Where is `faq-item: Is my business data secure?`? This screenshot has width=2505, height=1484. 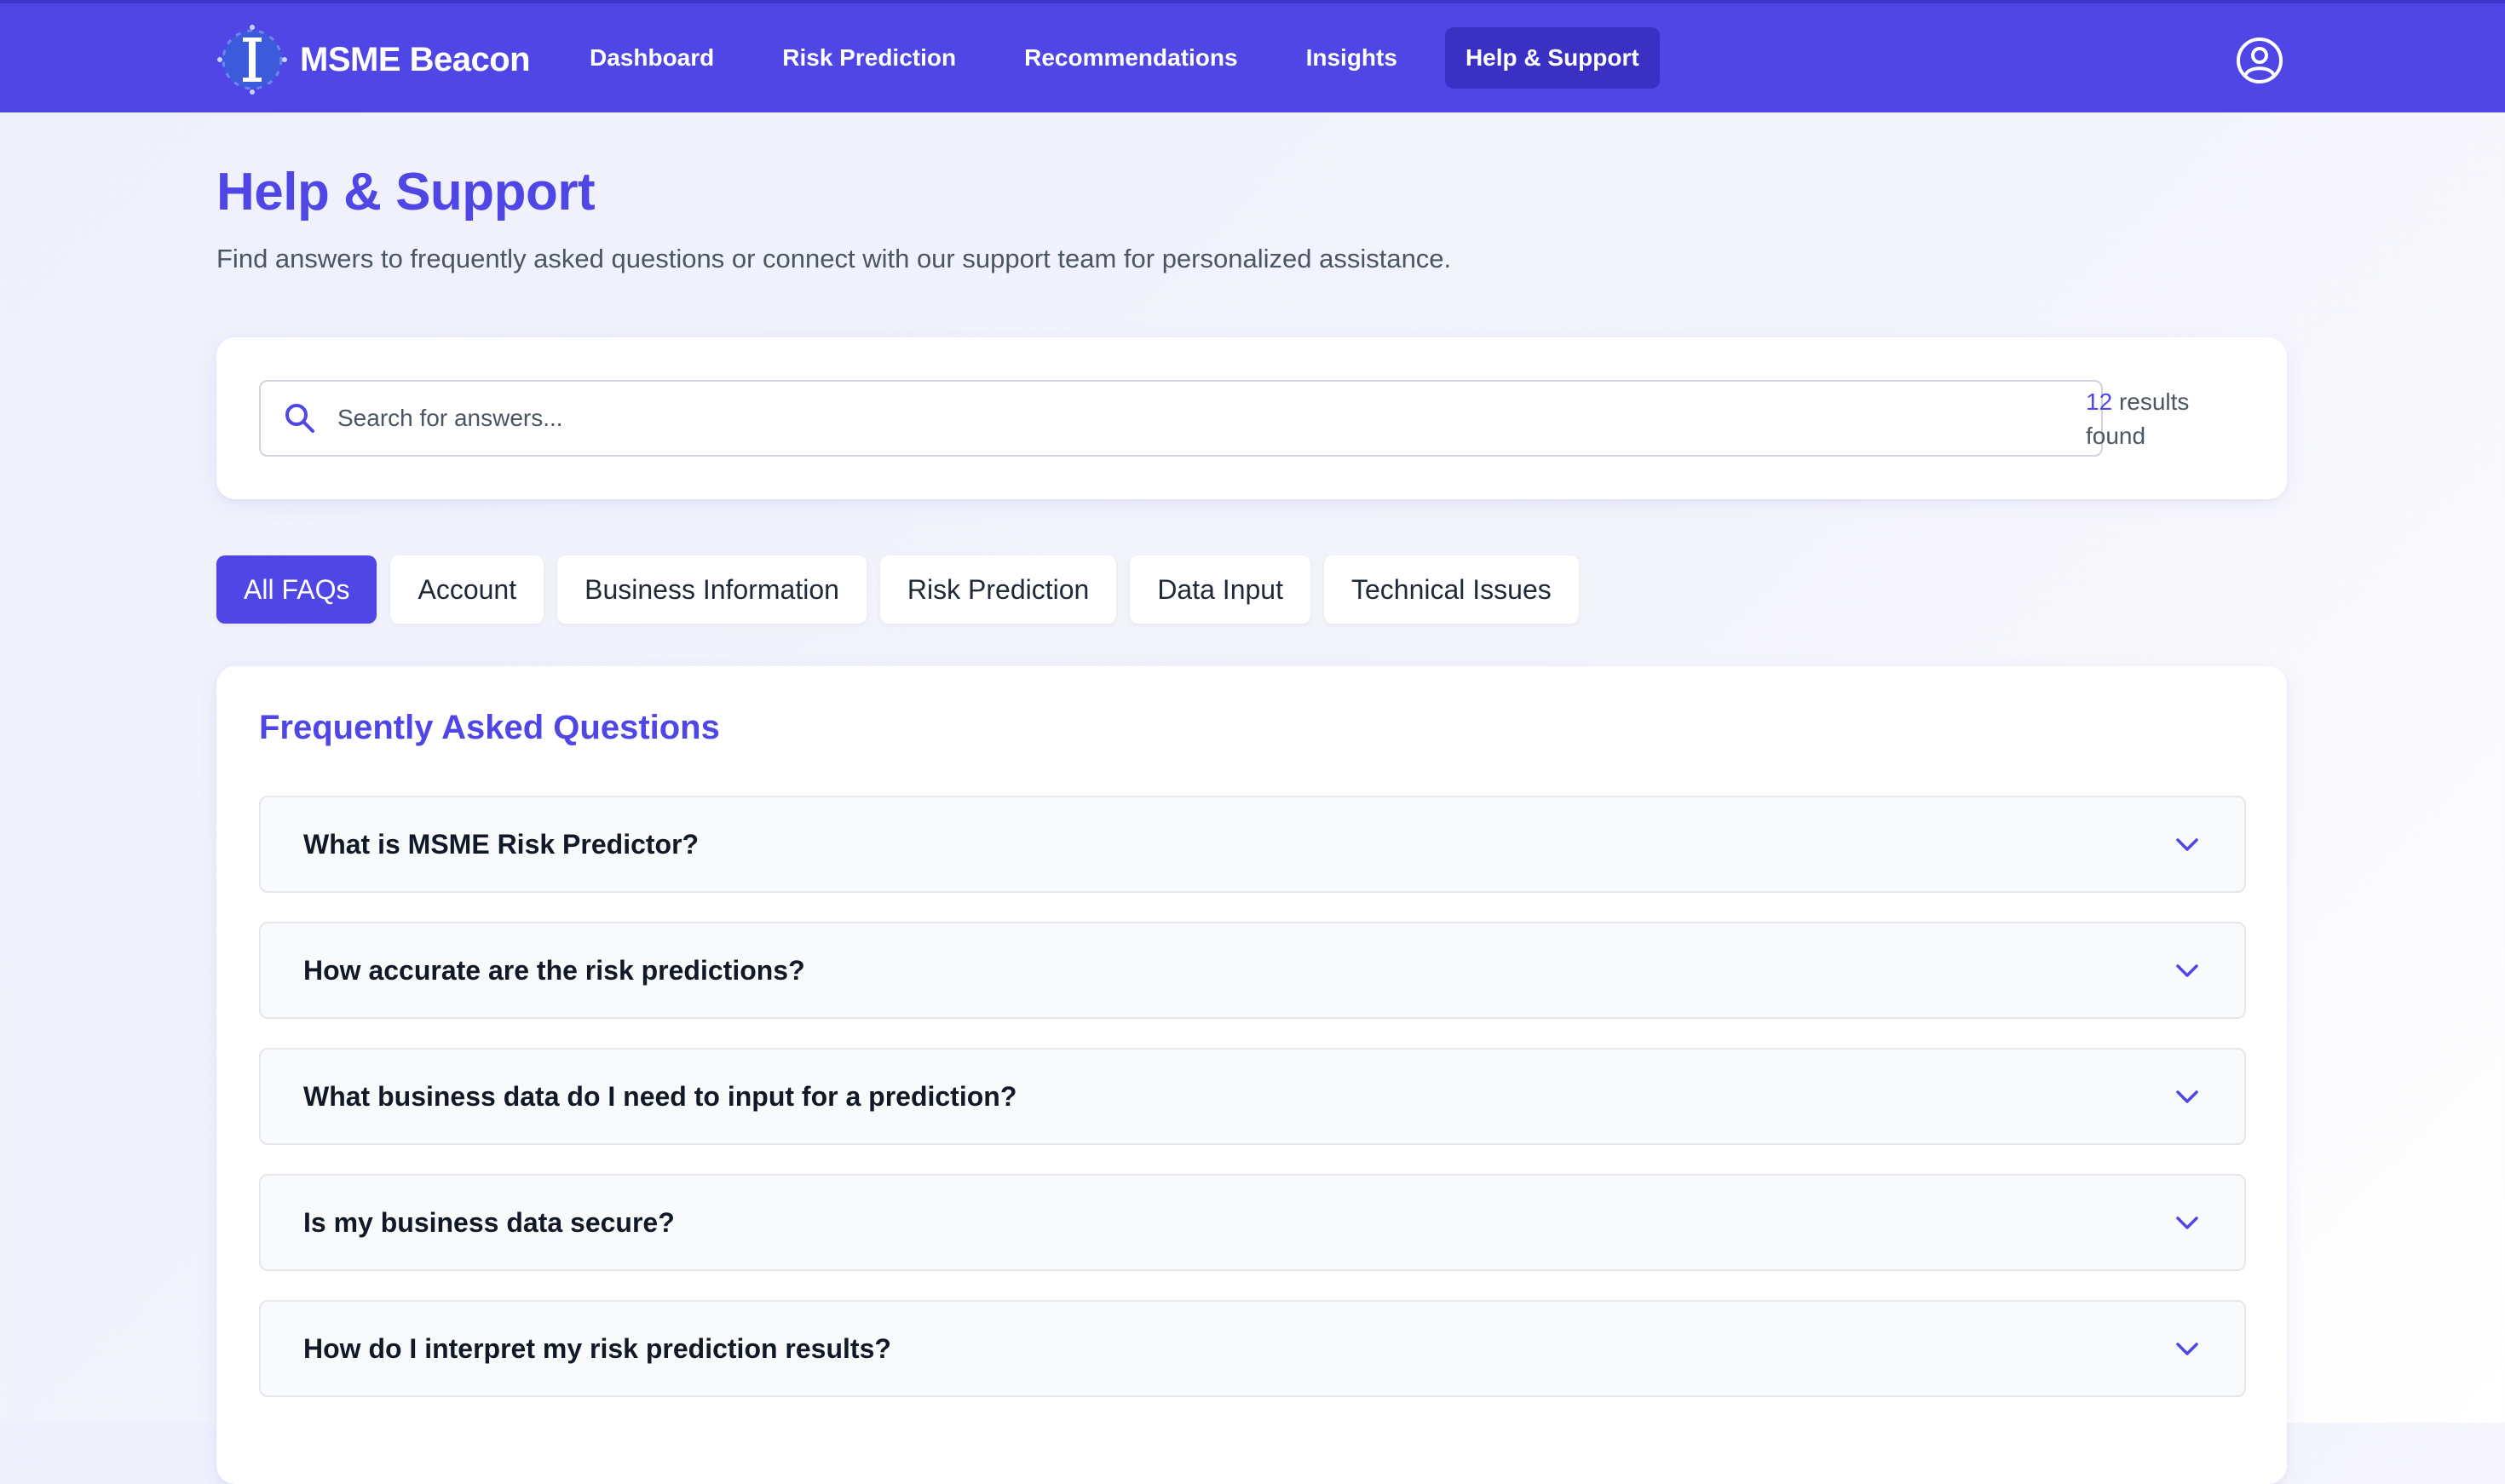
faq-item: Is my business data secure? is located at coordinates (1252, 1222).